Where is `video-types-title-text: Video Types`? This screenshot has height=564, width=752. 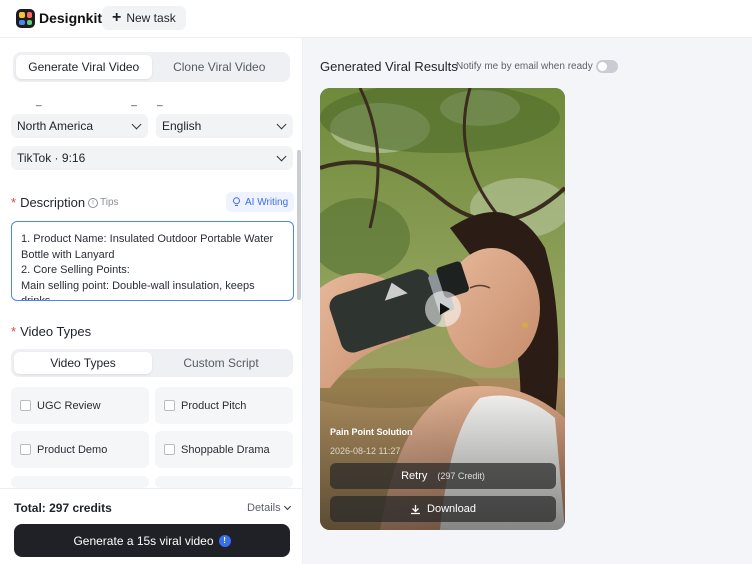
video-types-title-text: Video Types is located at coordinates (56, 331).